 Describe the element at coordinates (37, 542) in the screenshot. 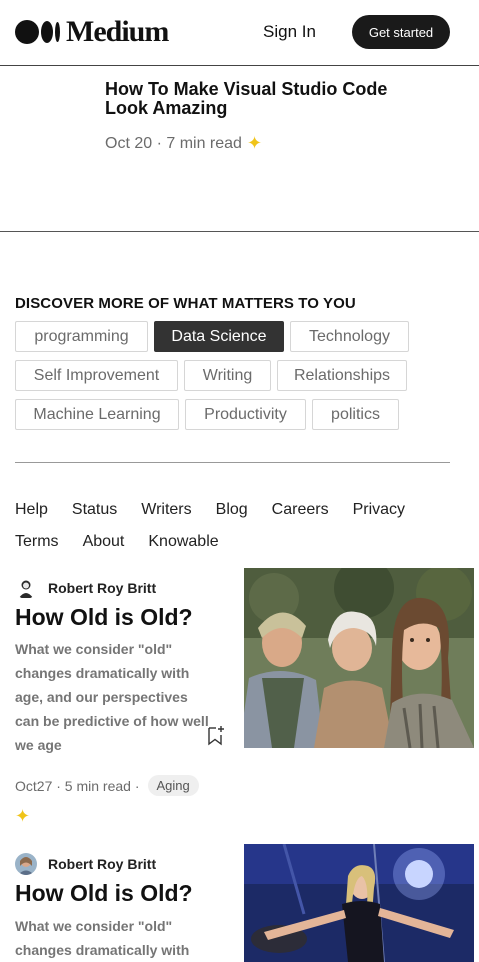

I see `link-terms: Terms` at that location.